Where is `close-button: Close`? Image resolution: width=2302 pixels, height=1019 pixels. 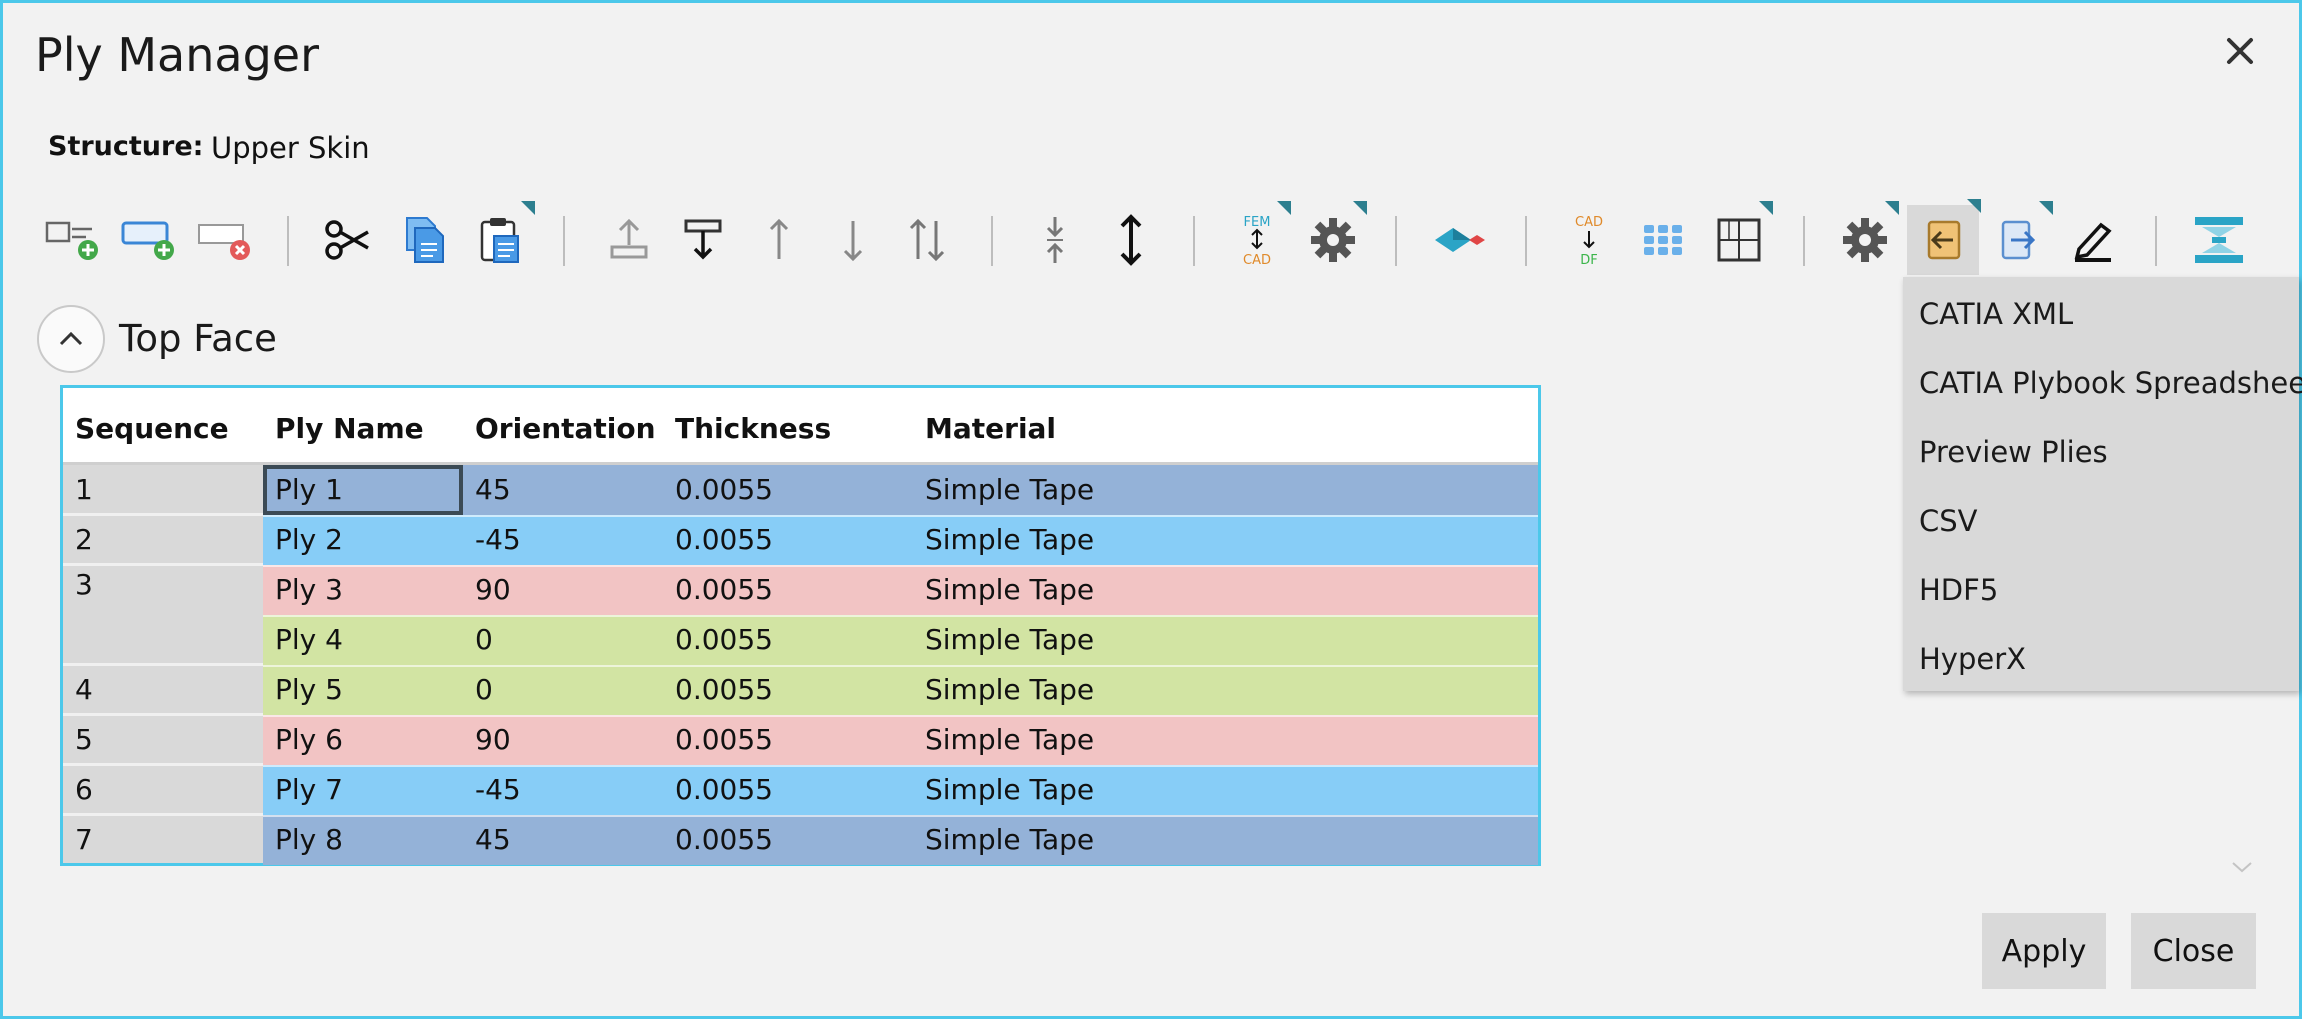 close-button: Close is located at coordinates (2193, 951).